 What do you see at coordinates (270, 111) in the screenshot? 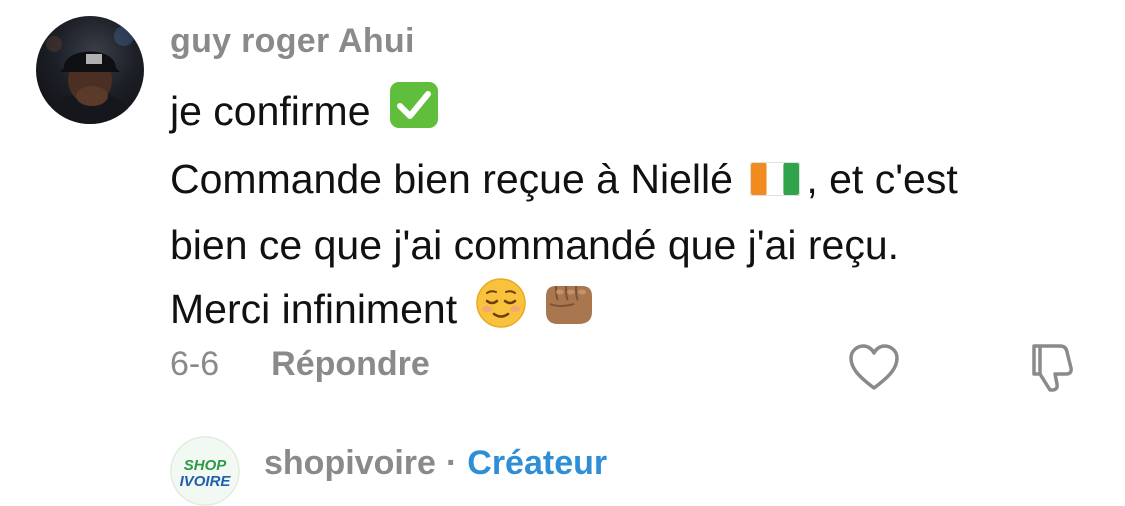
I see `comment-text-confirm: je confirme` at bounding box center [270, 111].